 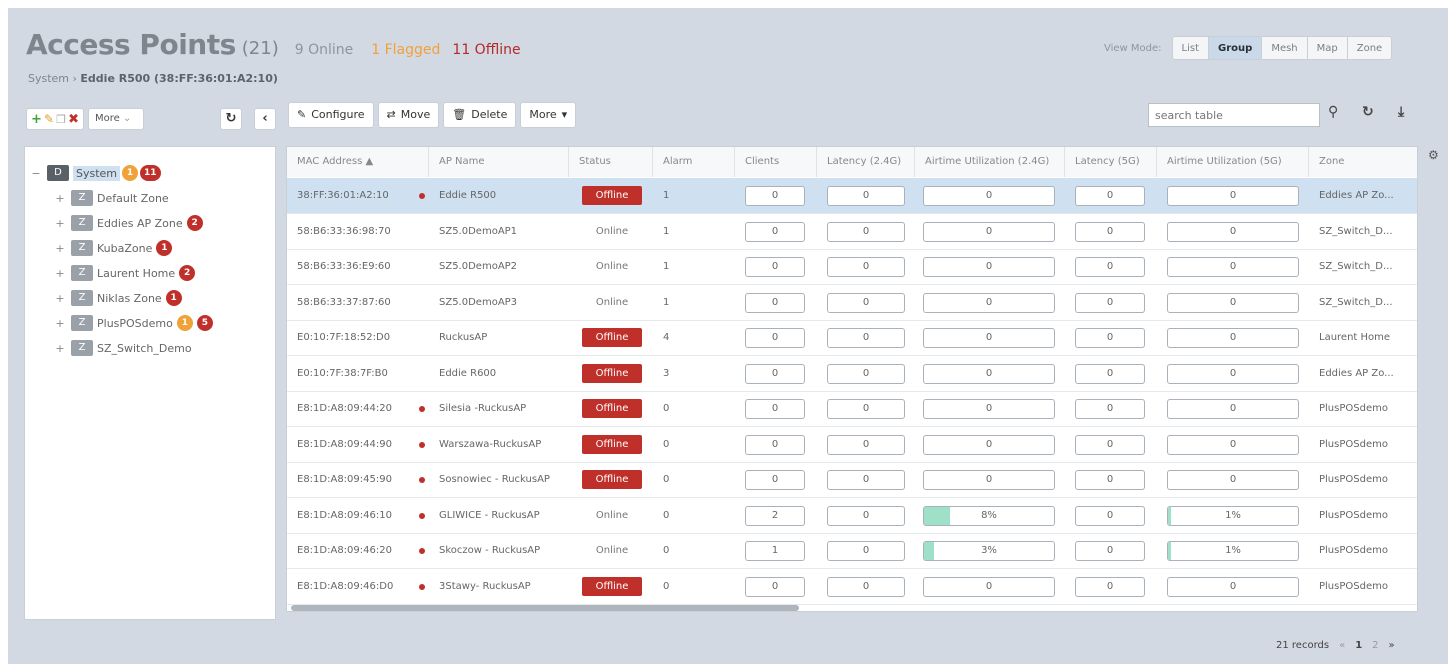 I want to click on online-count: 9 Online, so click(x=324, y=50).